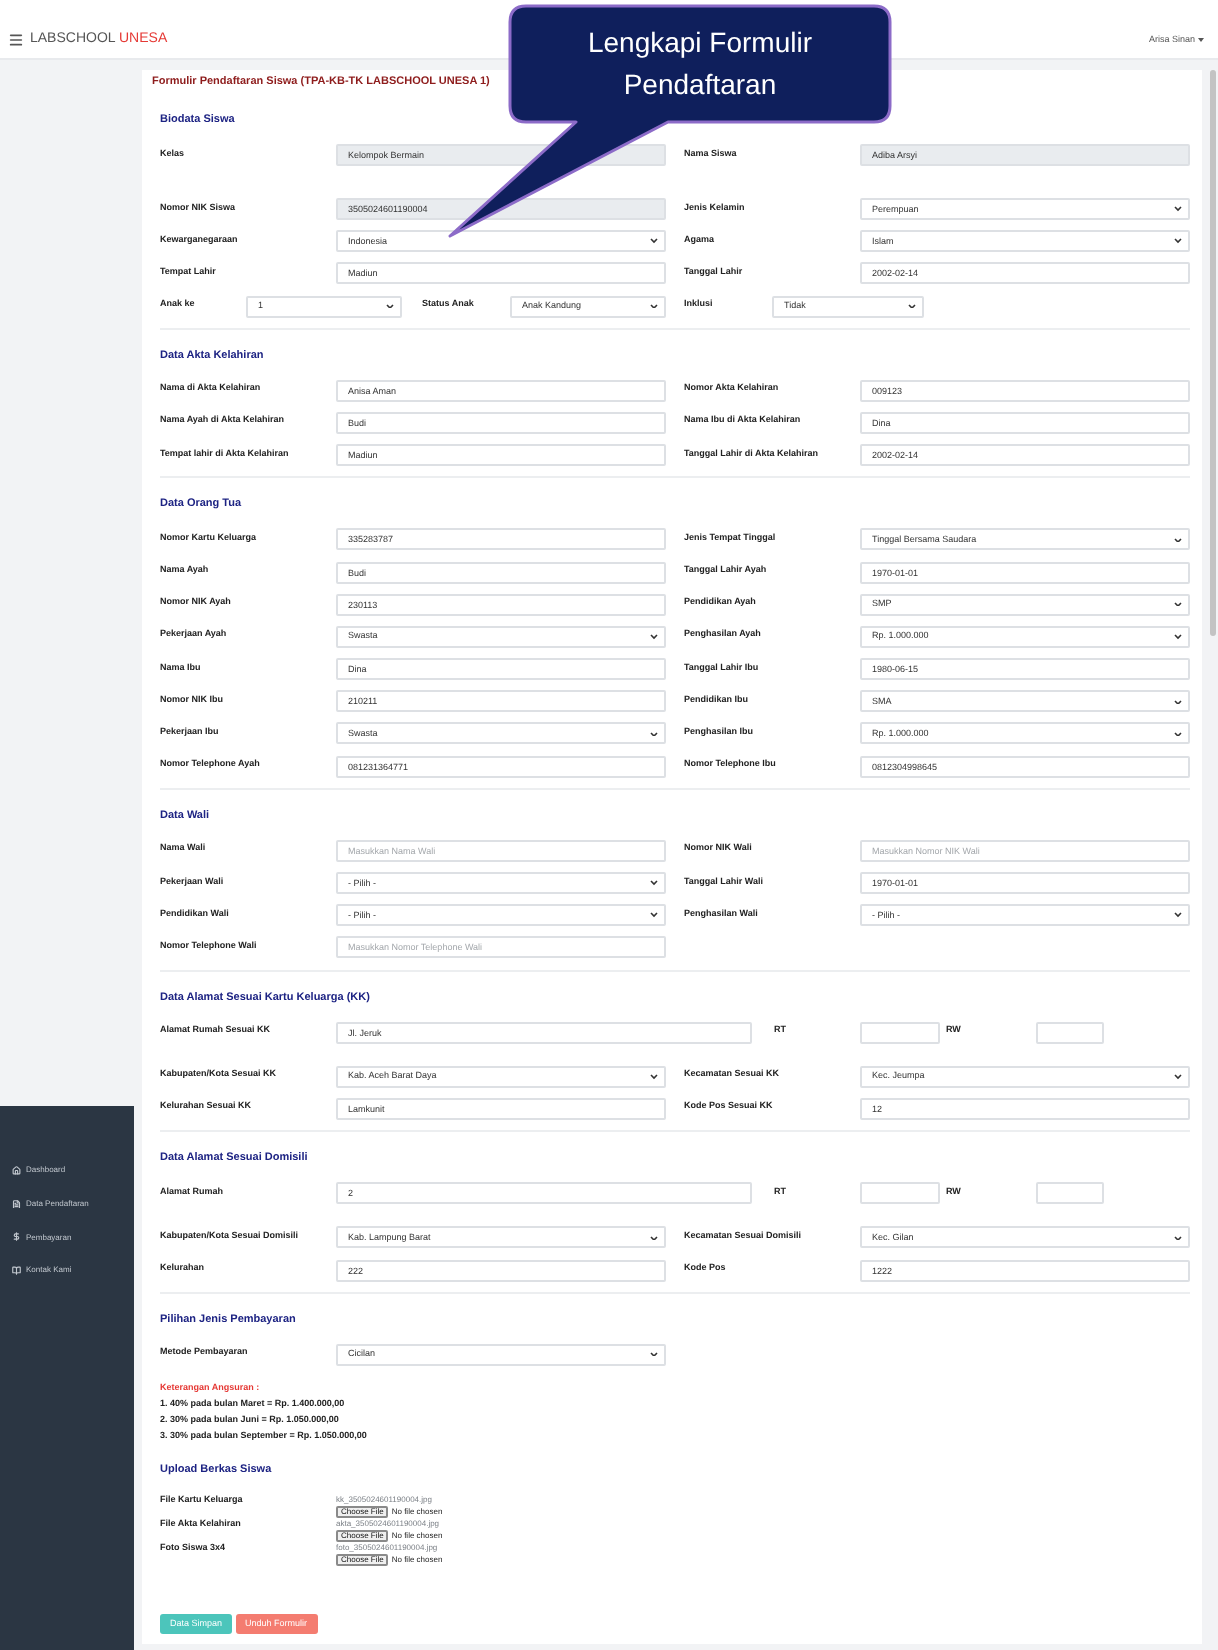 Image resolution: width=1218 pixels, height=1650 pixels. What do you see at coordinates (16, 1237) in the screenshot?
I see `dollar-icon` at bounding box center [16, 1237].